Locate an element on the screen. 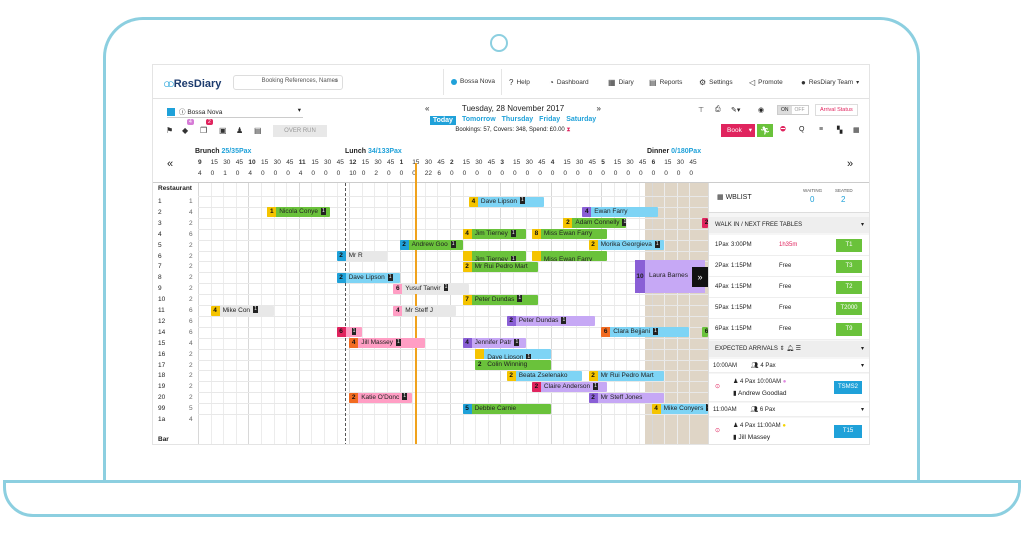  table-number: 11 is located at coordinates (161, 310).